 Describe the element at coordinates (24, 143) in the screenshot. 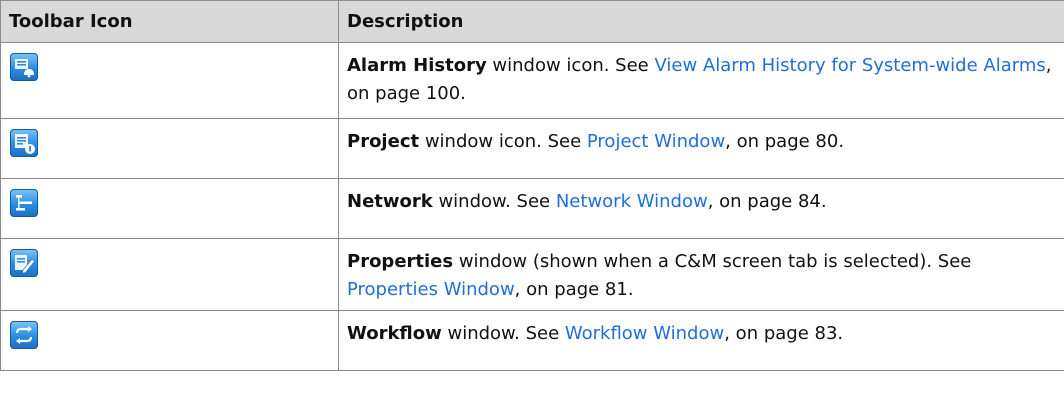

I see `project-window-icon` at that location.